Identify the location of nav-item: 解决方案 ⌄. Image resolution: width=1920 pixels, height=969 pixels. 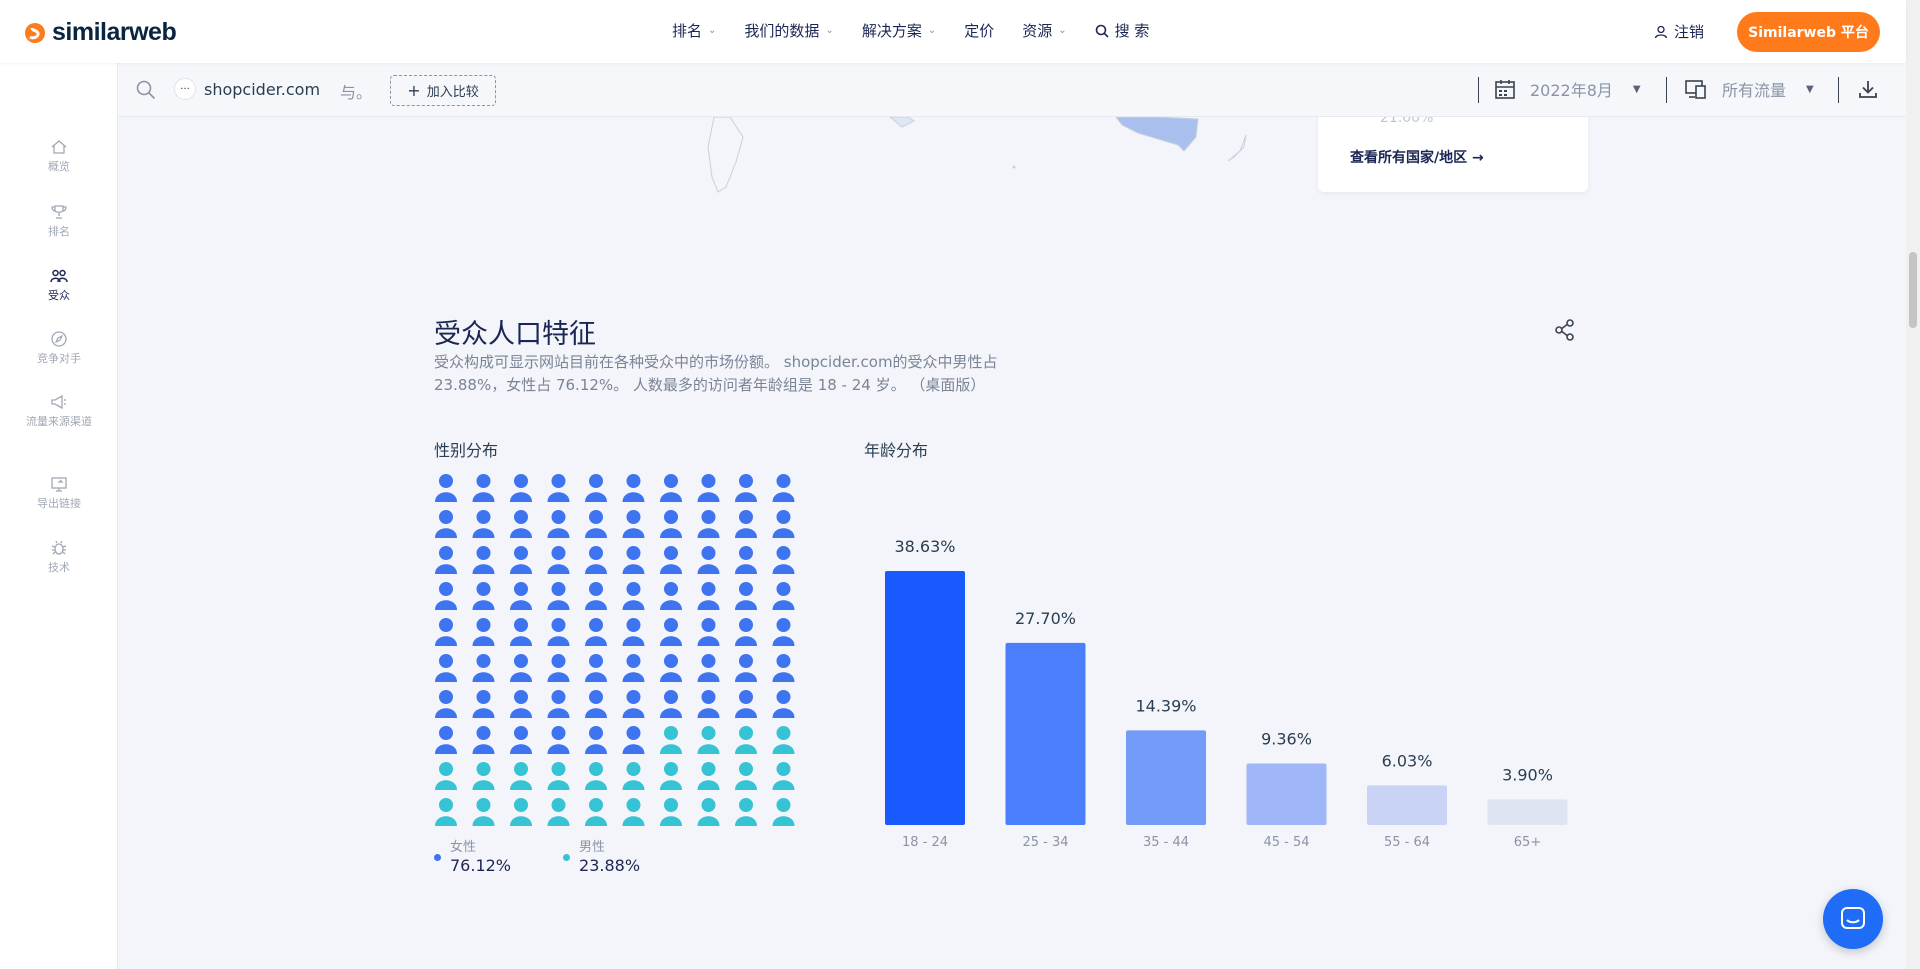
(899, 30).